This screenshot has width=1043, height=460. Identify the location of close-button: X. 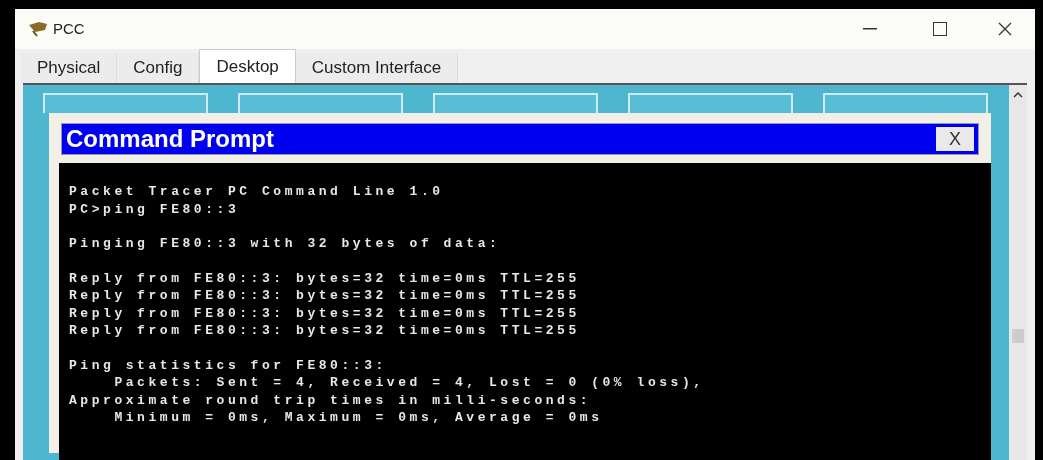
(955, 139).